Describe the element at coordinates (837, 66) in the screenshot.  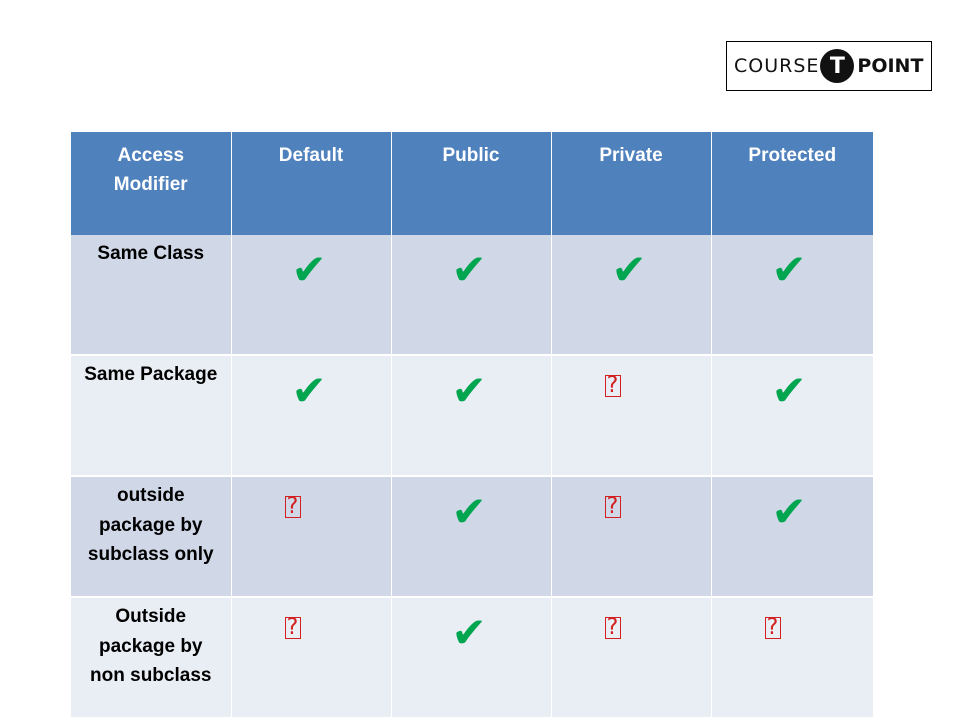
I see `logo-t-icon: T` at that location.